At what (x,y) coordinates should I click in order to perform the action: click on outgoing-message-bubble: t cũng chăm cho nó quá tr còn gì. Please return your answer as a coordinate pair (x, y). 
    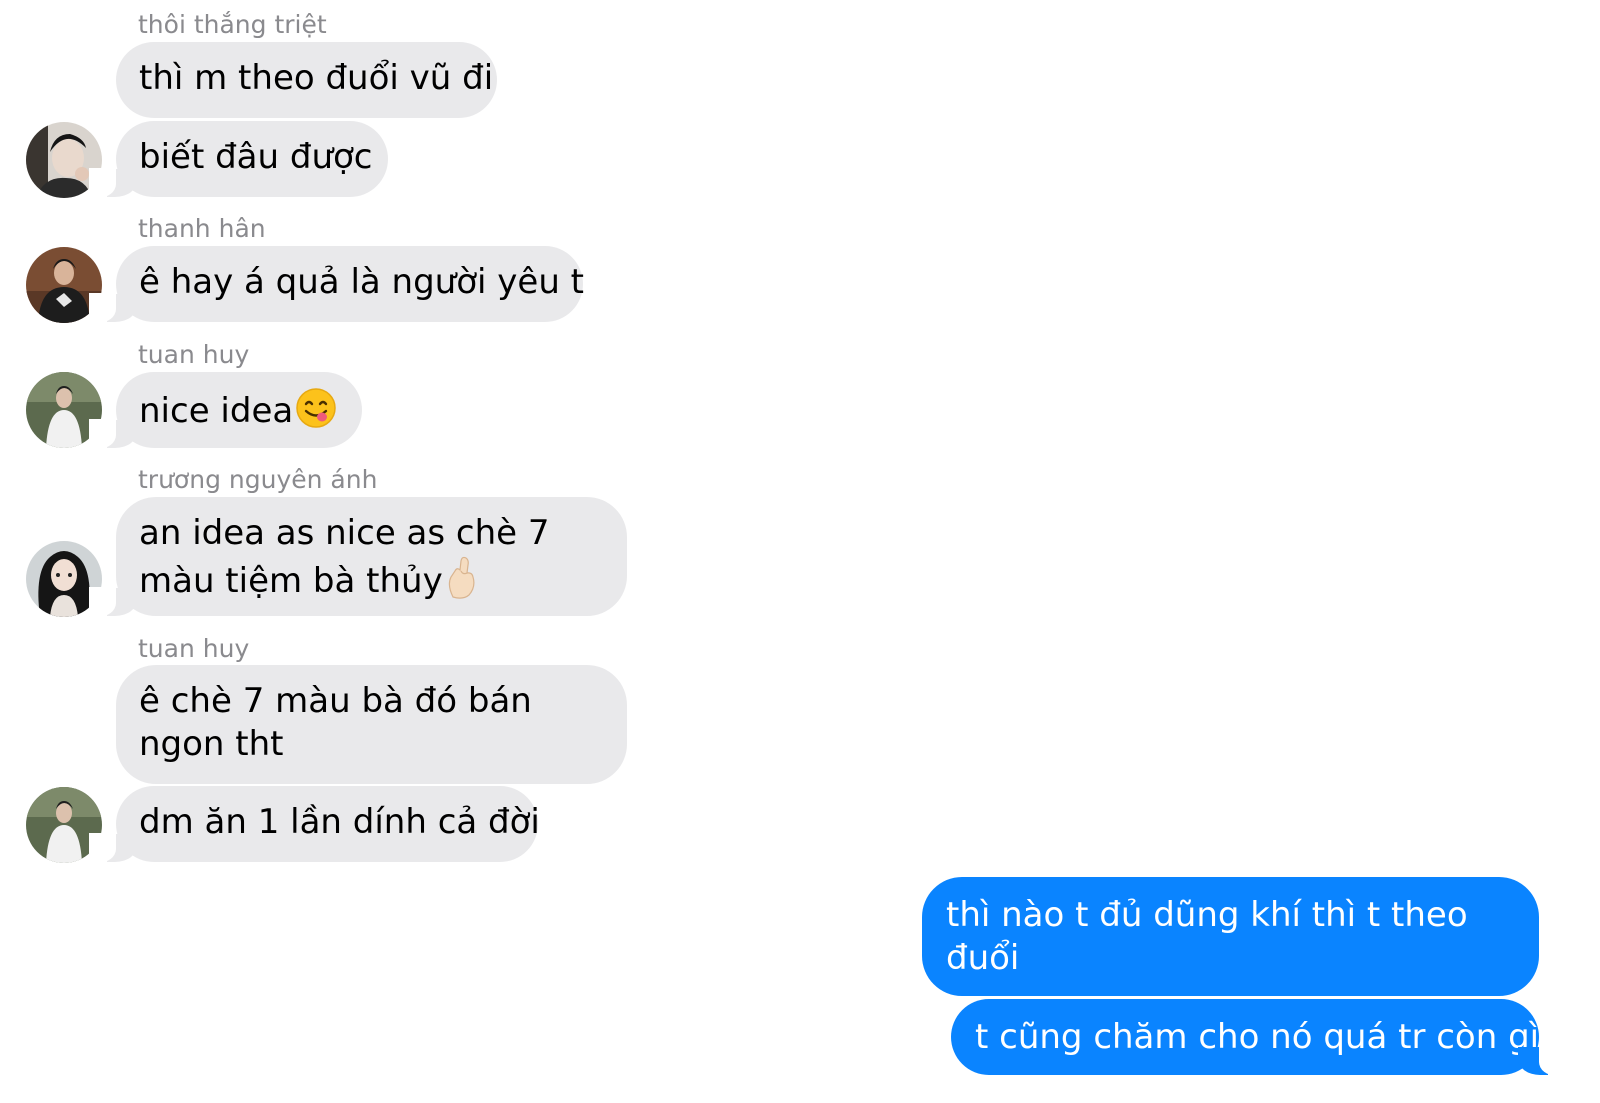
    Looking at the image, I should click on (1258, 1037).